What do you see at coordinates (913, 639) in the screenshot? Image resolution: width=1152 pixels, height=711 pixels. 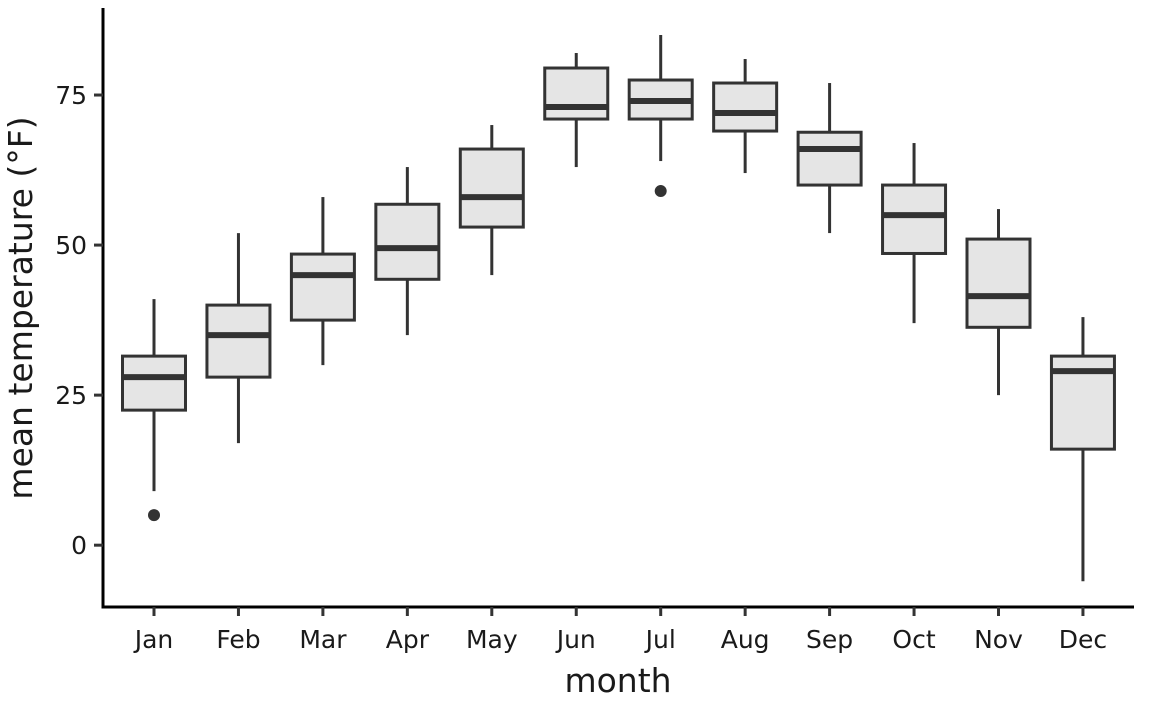 I see `x-tick-label: Oct` at bounding box center [913, 639].